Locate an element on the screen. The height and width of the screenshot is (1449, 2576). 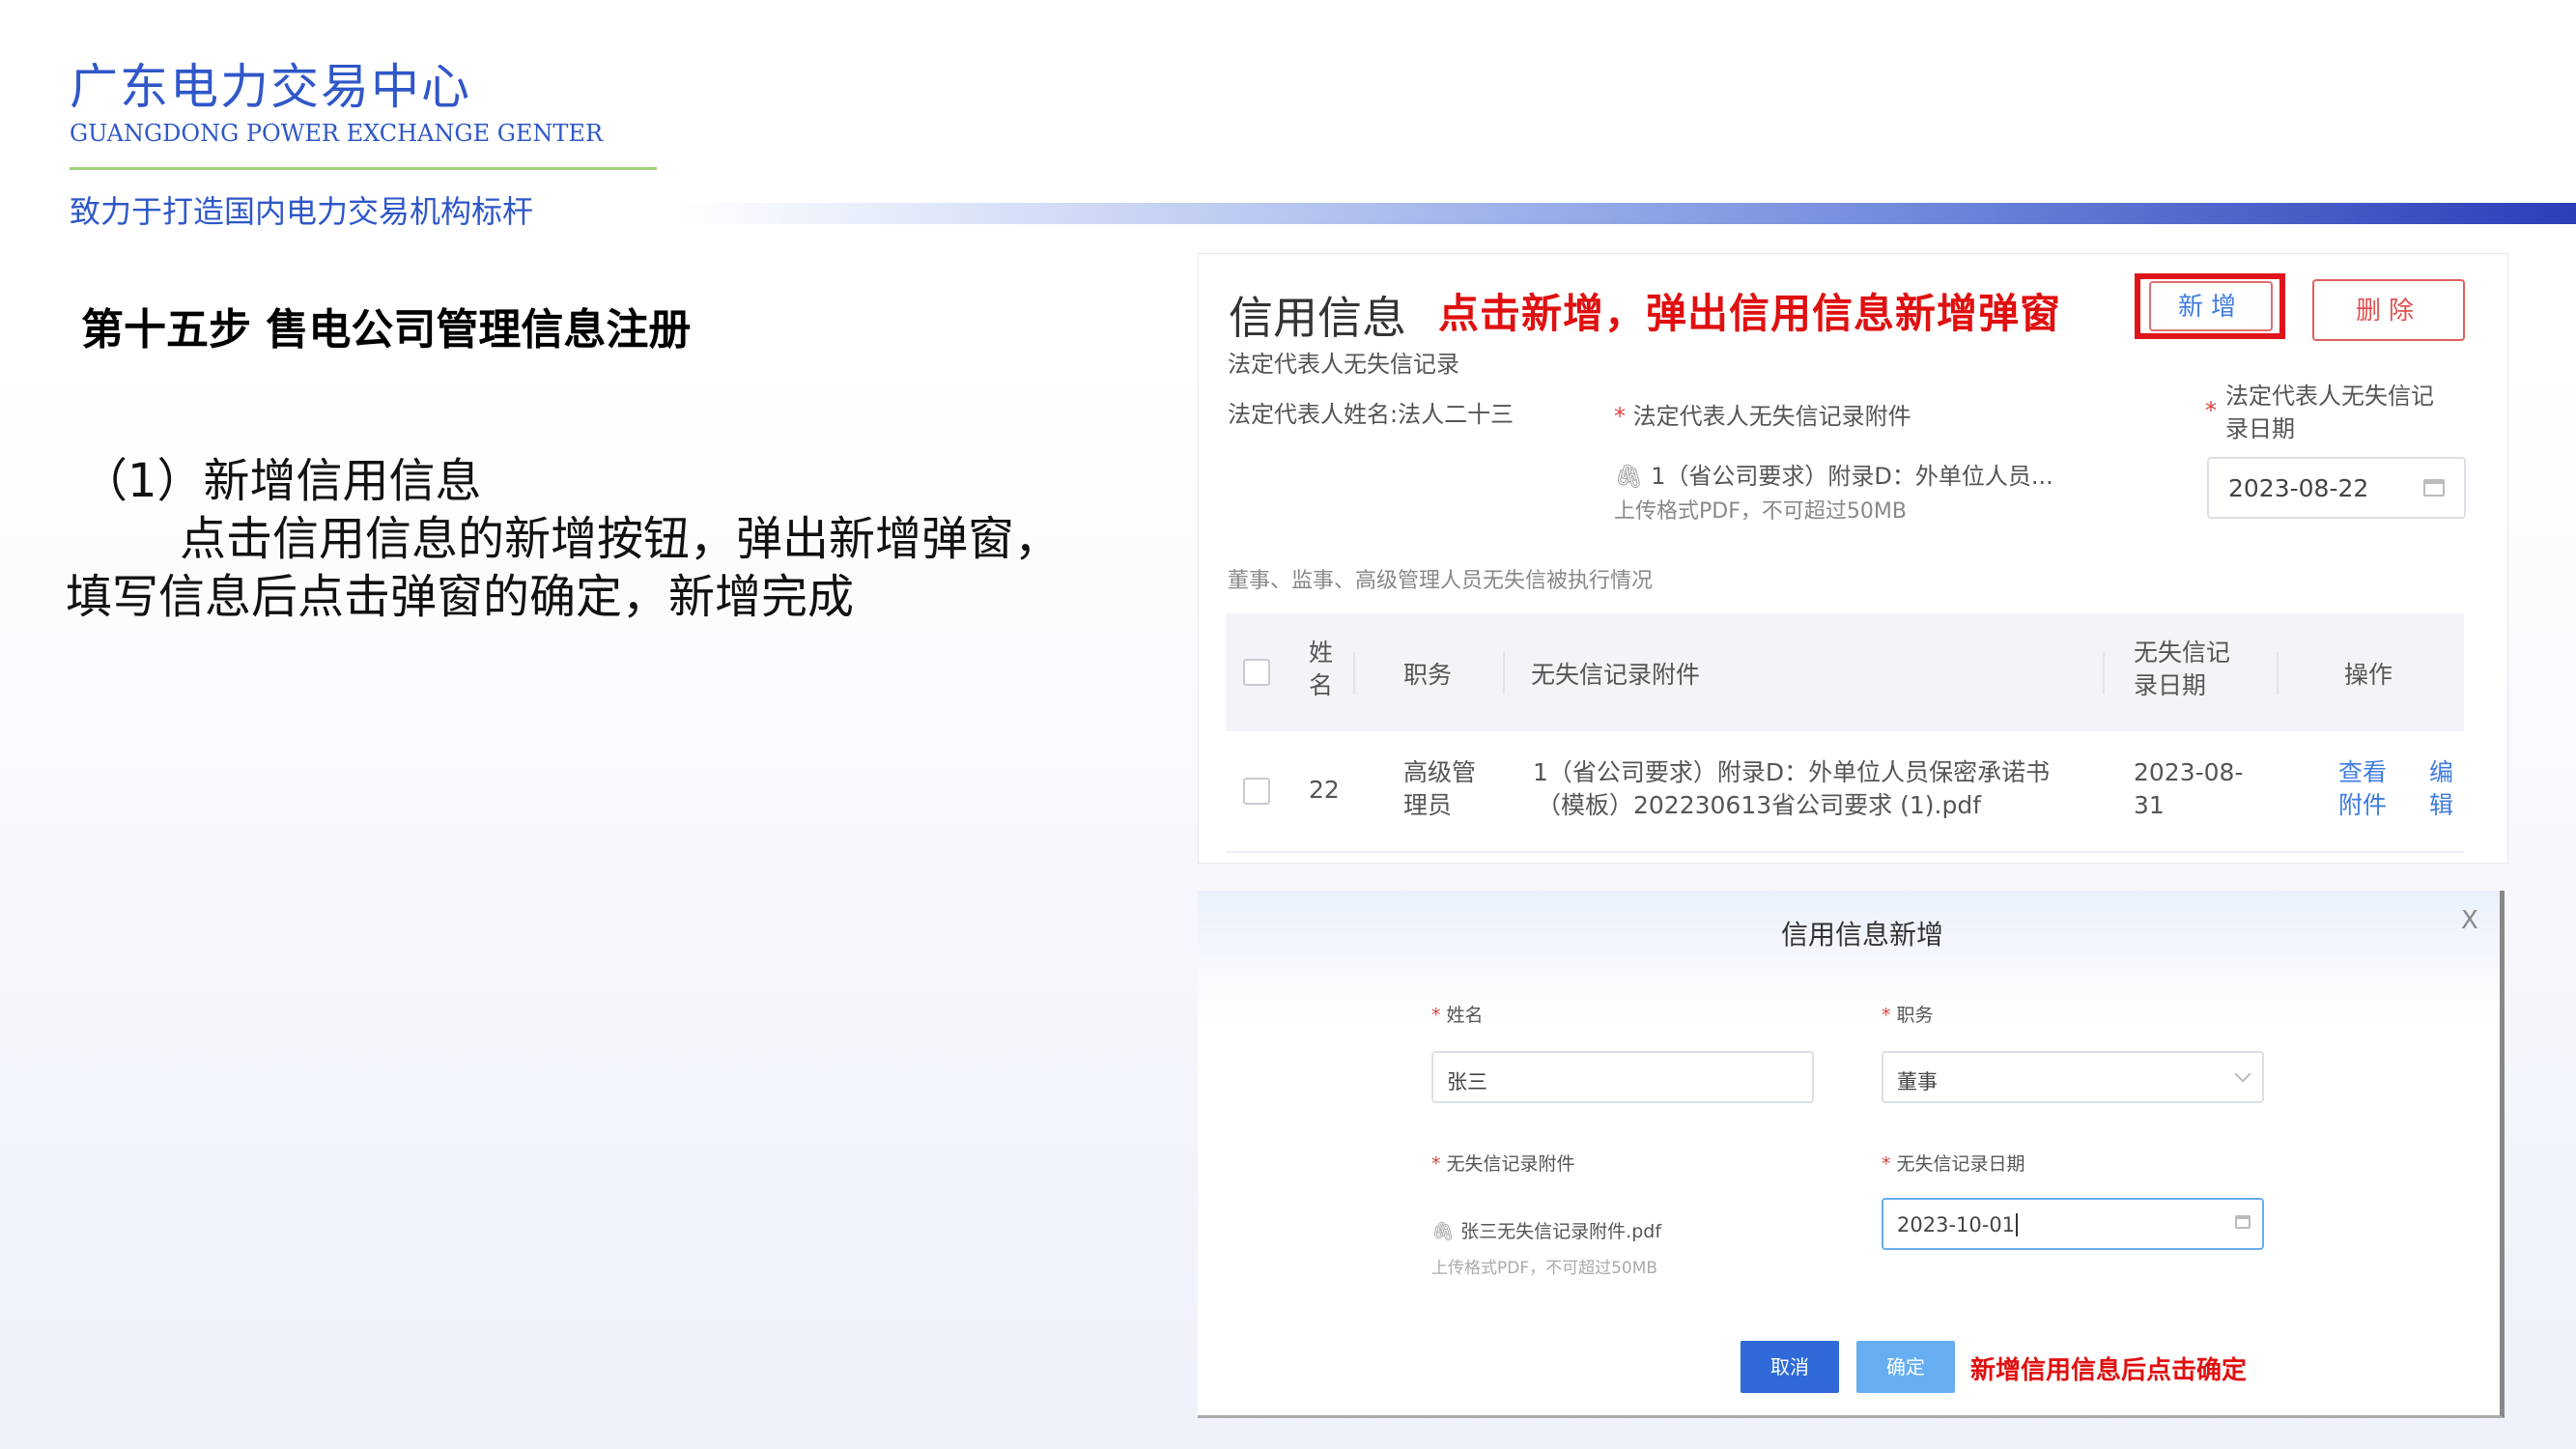
cell-date: 2023-08- 31 is located at coordinates (2188, 789).